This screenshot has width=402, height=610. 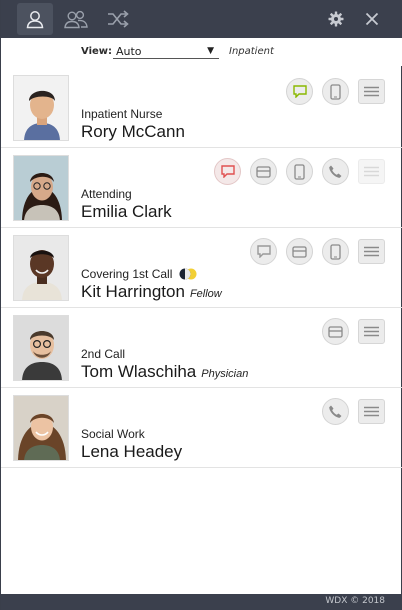 What do you see at coordinates (201, 428) in the screenshot?
I see `contact-row: Social Work Lena Headey` at bounding box center [201, 428].